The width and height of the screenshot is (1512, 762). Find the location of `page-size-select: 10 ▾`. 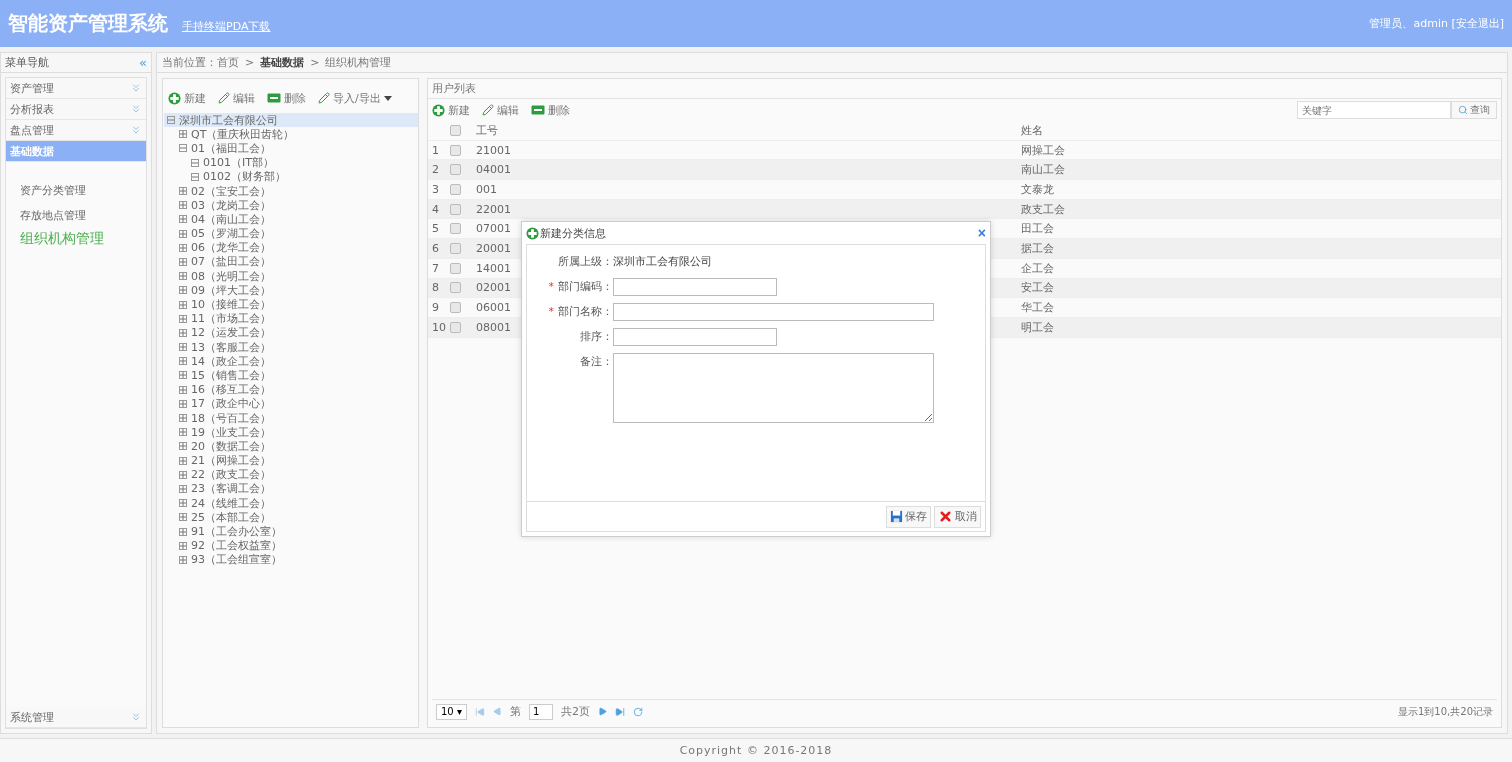

page-size-select: 10 ▾ is located at coordinates (451, 711).